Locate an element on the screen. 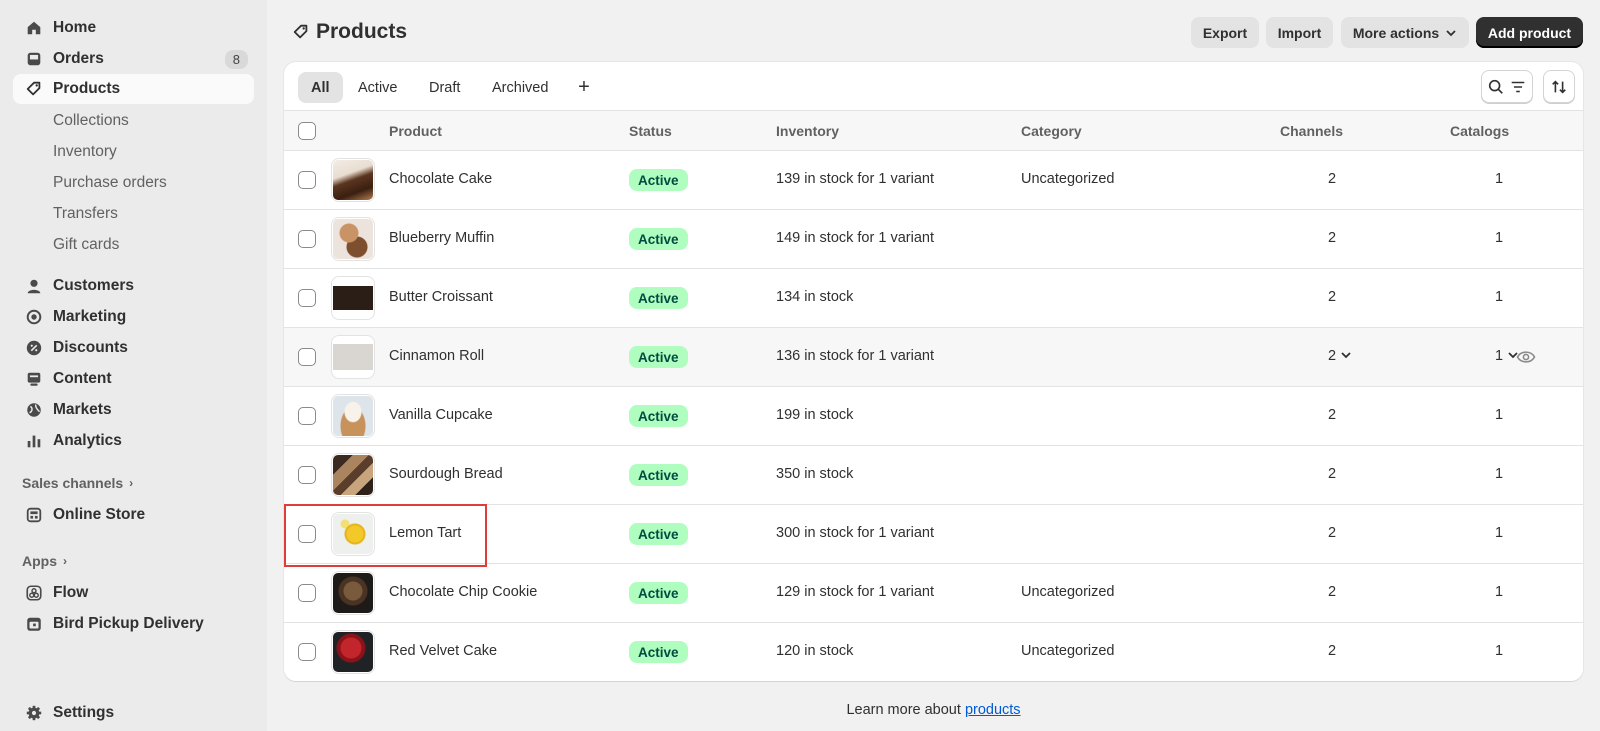 The height and width of the screenshot is (731, 1600). orders-count-badge: 8 is located at coordinates (236, 59).